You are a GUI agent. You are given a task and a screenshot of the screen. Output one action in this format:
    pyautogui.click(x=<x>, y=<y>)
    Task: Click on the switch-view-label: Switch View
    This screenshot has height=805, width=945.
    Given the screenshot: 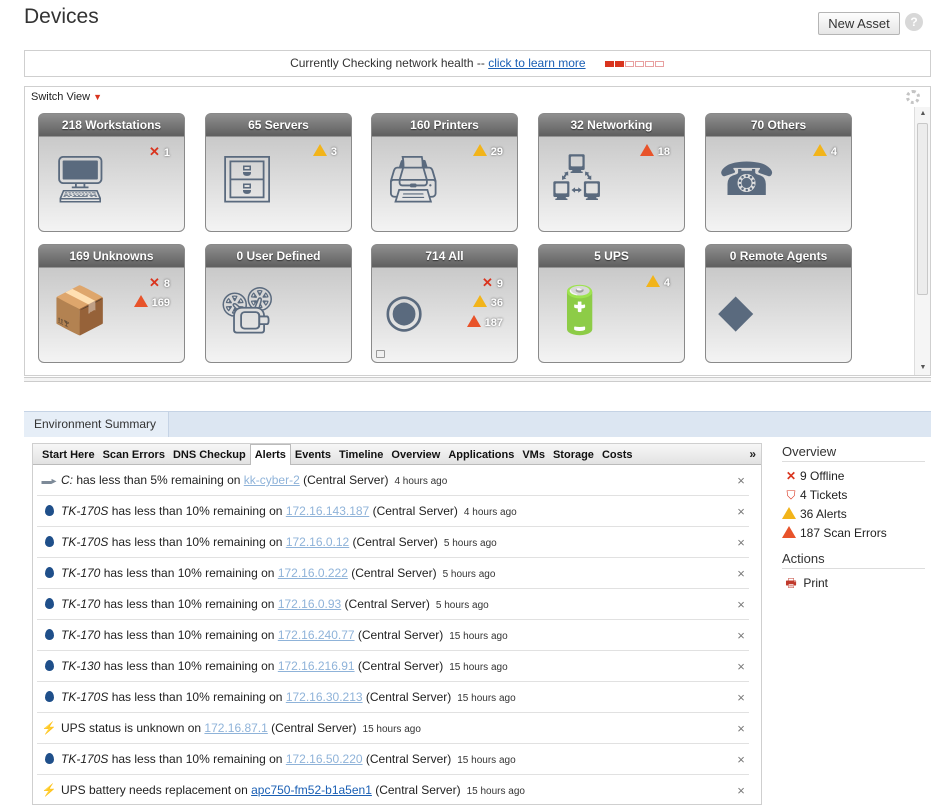 What is the action you would take?
    pyautogui.click(x=61, y=97)
    